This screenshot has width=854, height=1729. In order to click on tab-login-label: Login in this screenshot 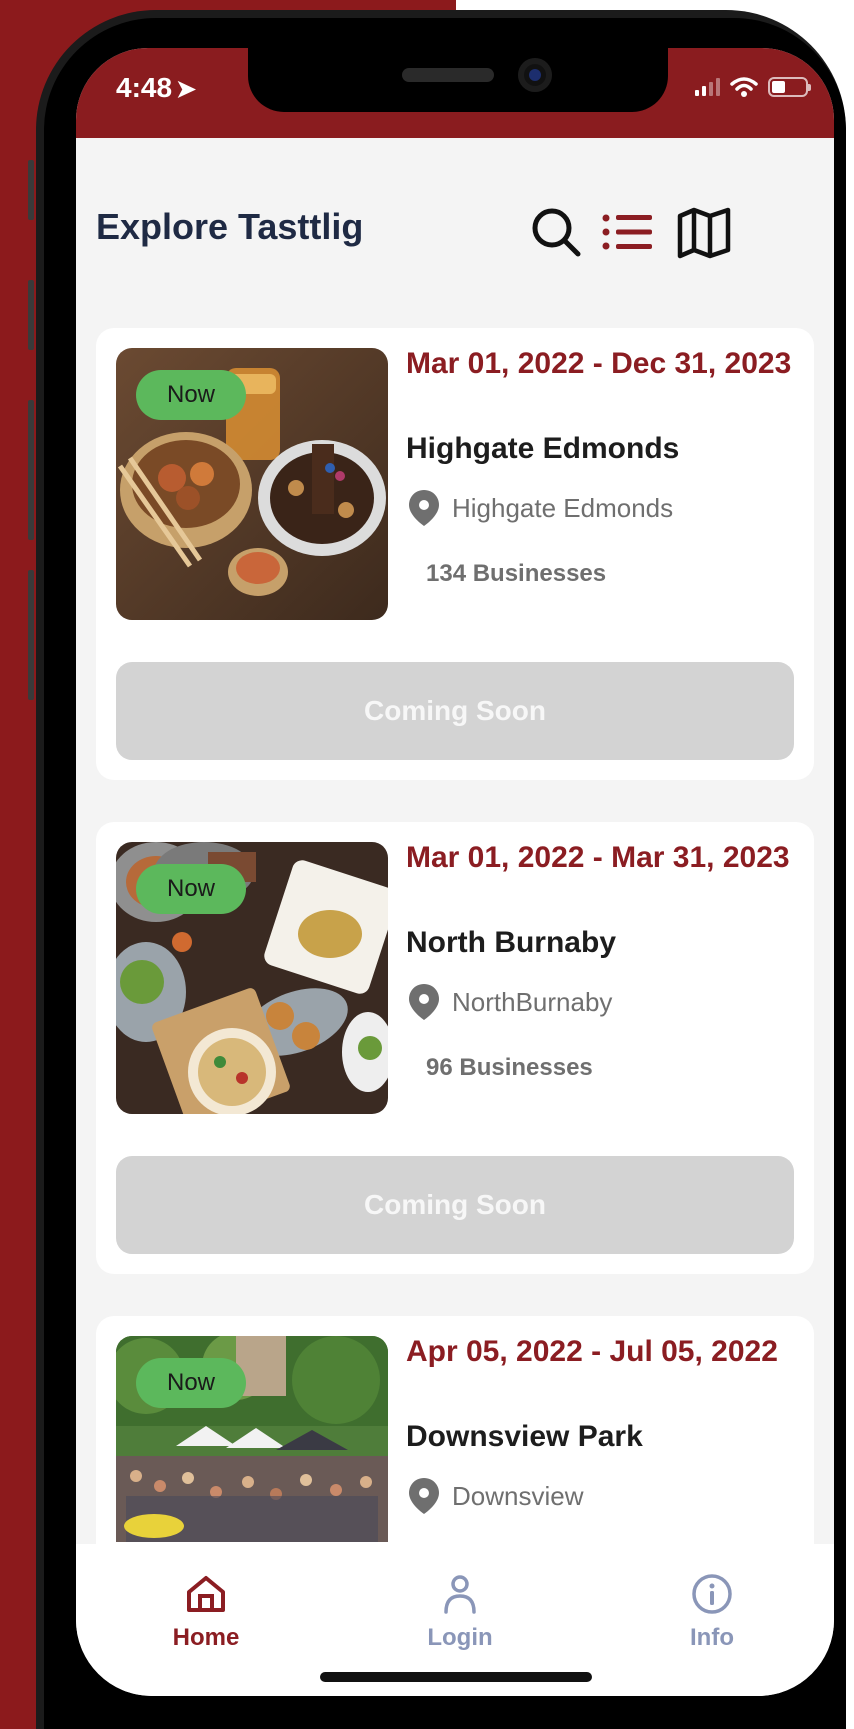, I will do `click(460, 1637)`.